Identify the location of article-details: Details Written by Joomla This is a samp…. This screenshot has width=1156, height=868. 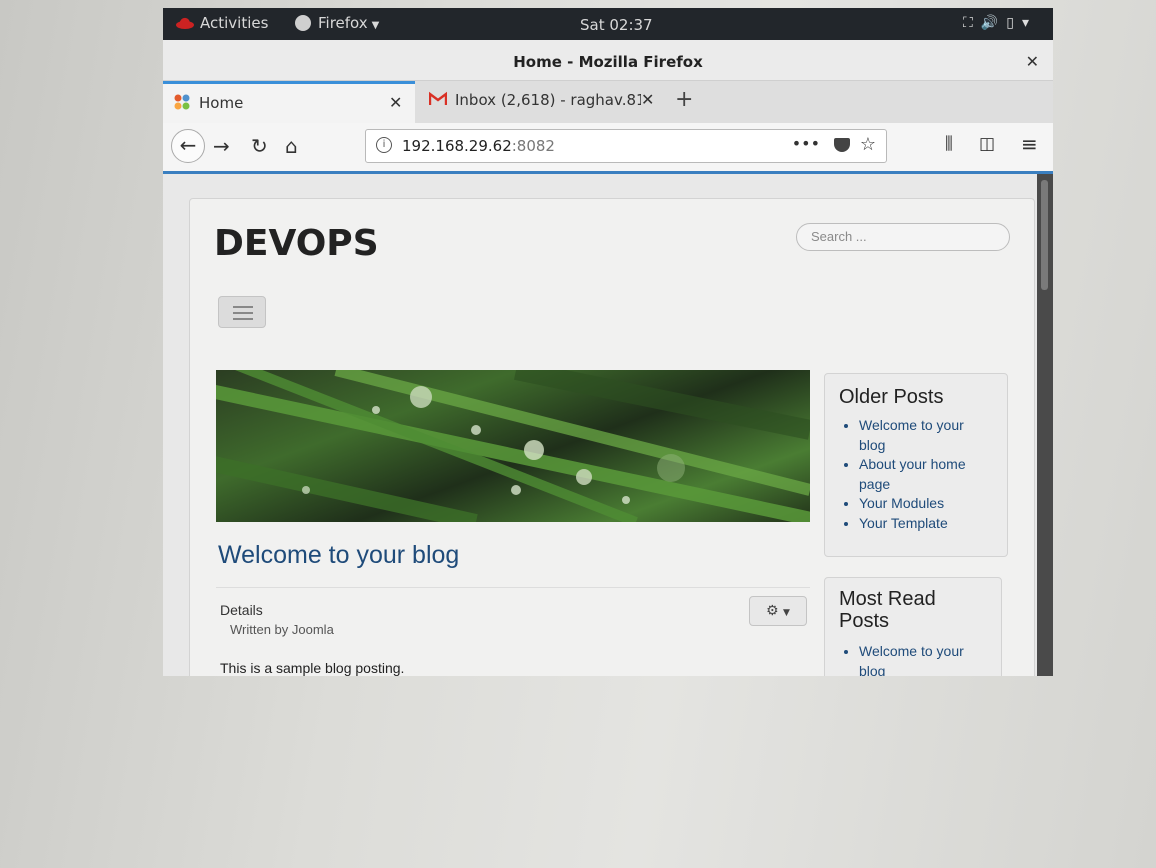
(513, 631).